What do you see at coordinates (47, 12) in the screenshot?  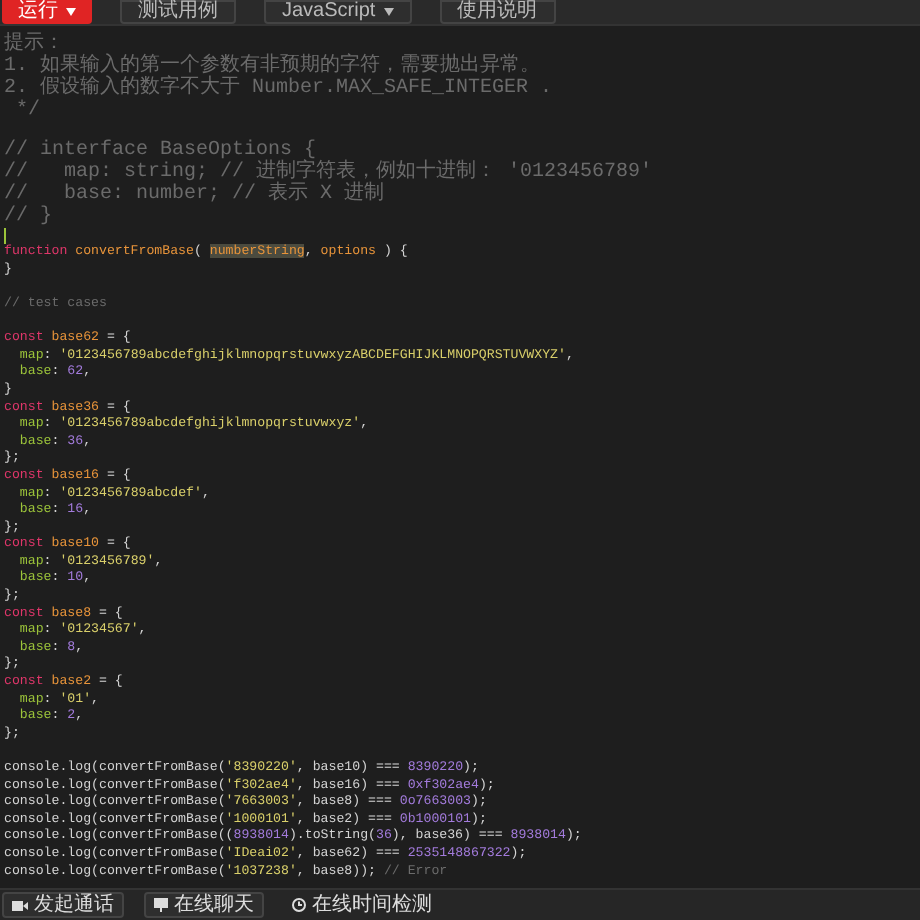 I see `run-button: 运行` at bounding box center [47, 12].